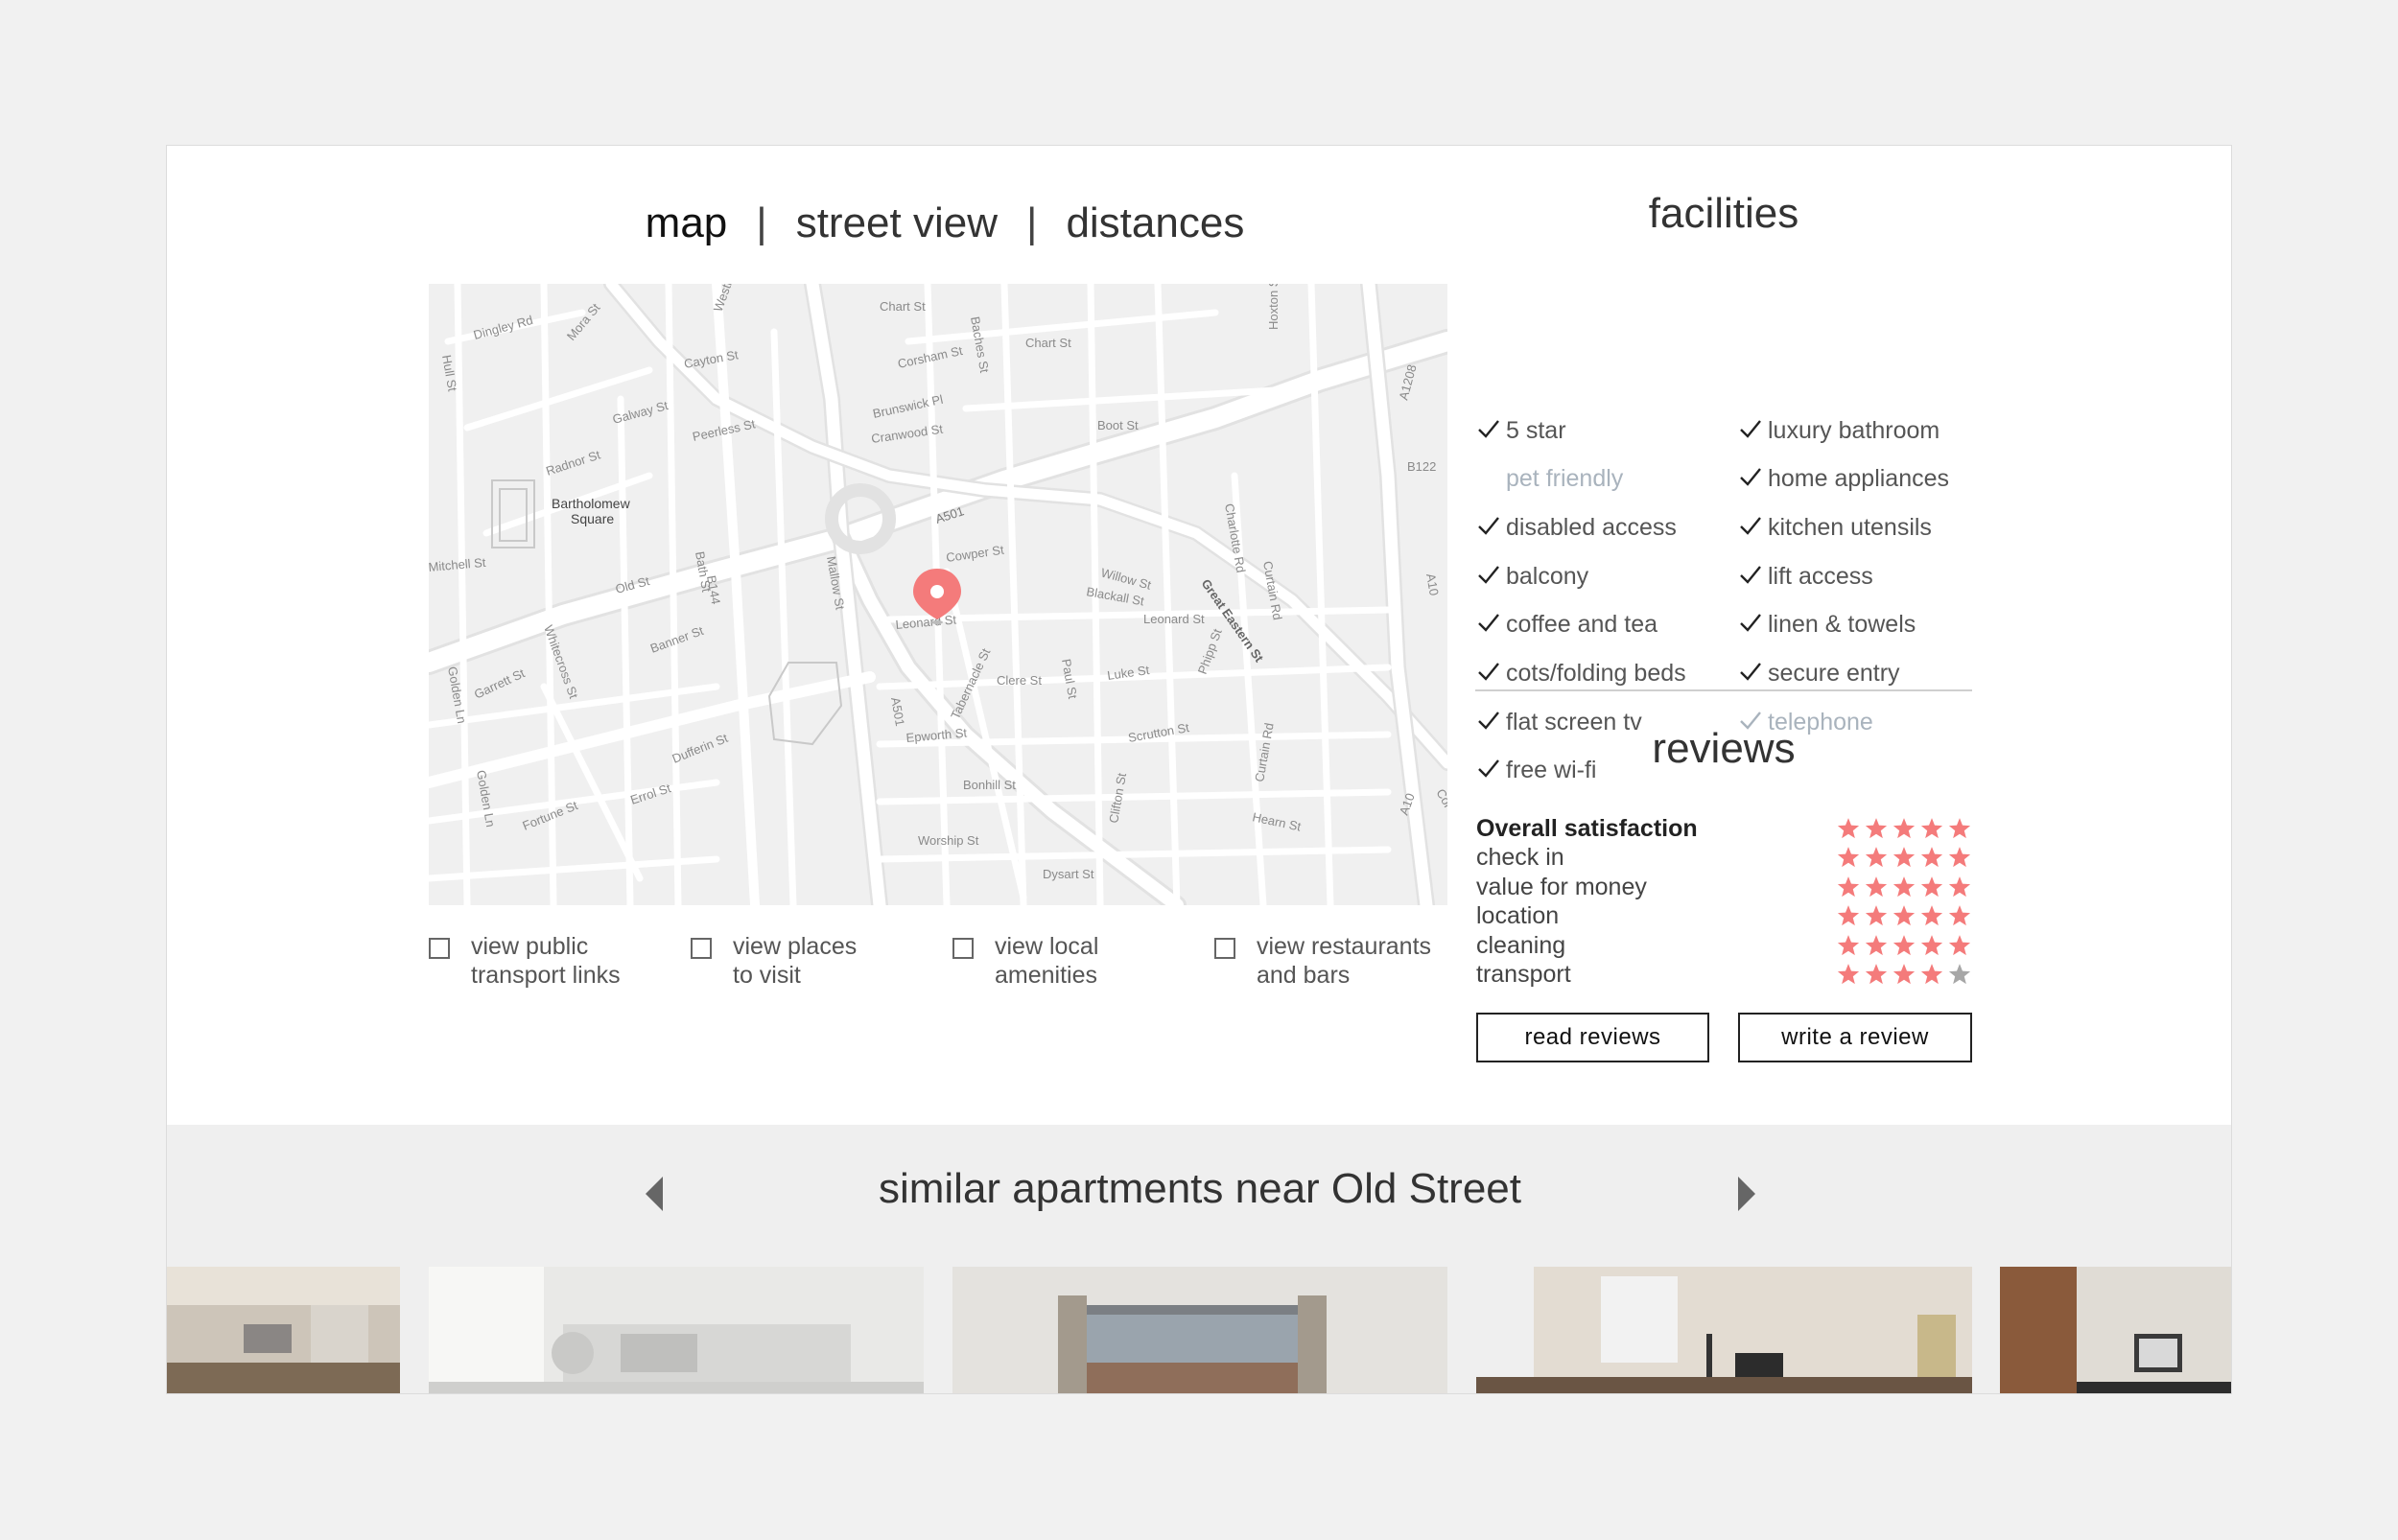  Describe the element at coordinates (592, 503) in the screenshot. I see `map-label: Bartholomew` at that location.